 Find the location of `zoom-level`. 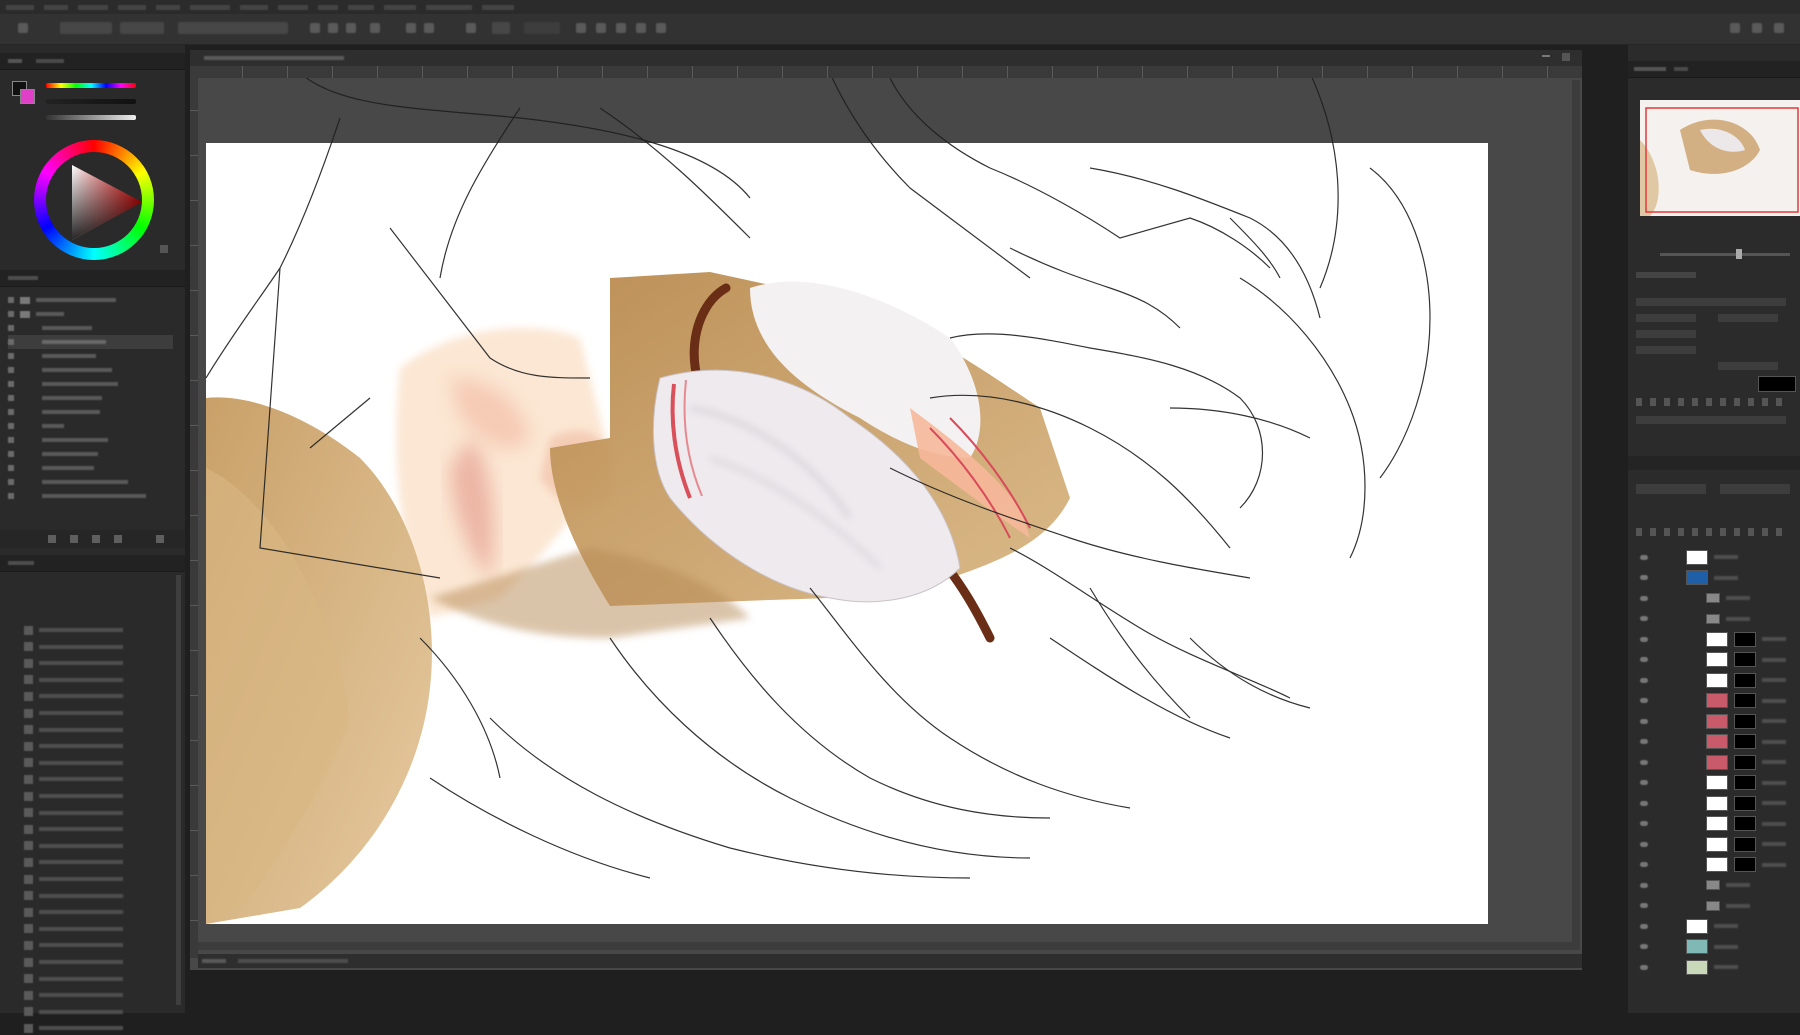

zoom-level is located at coordinates (214, 961).